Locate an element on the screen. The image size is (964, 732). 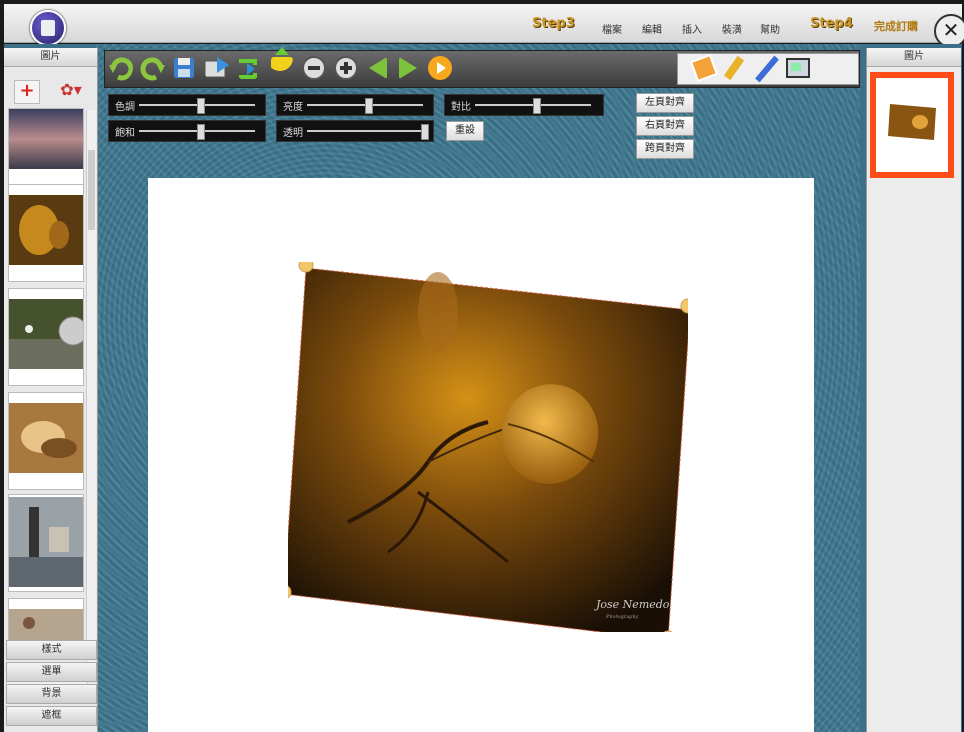
brightness-slider: 亮度 is located at coordinates (355, 105).